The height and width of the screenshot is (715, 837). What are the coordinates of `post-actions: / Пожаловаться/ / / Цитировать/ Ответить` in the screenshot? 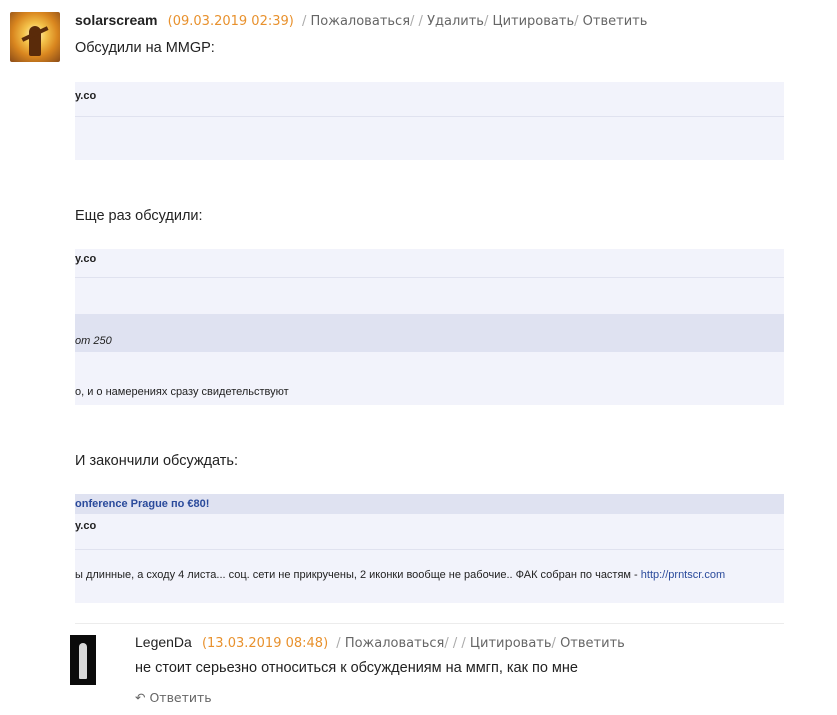 It's located at (480, 643).